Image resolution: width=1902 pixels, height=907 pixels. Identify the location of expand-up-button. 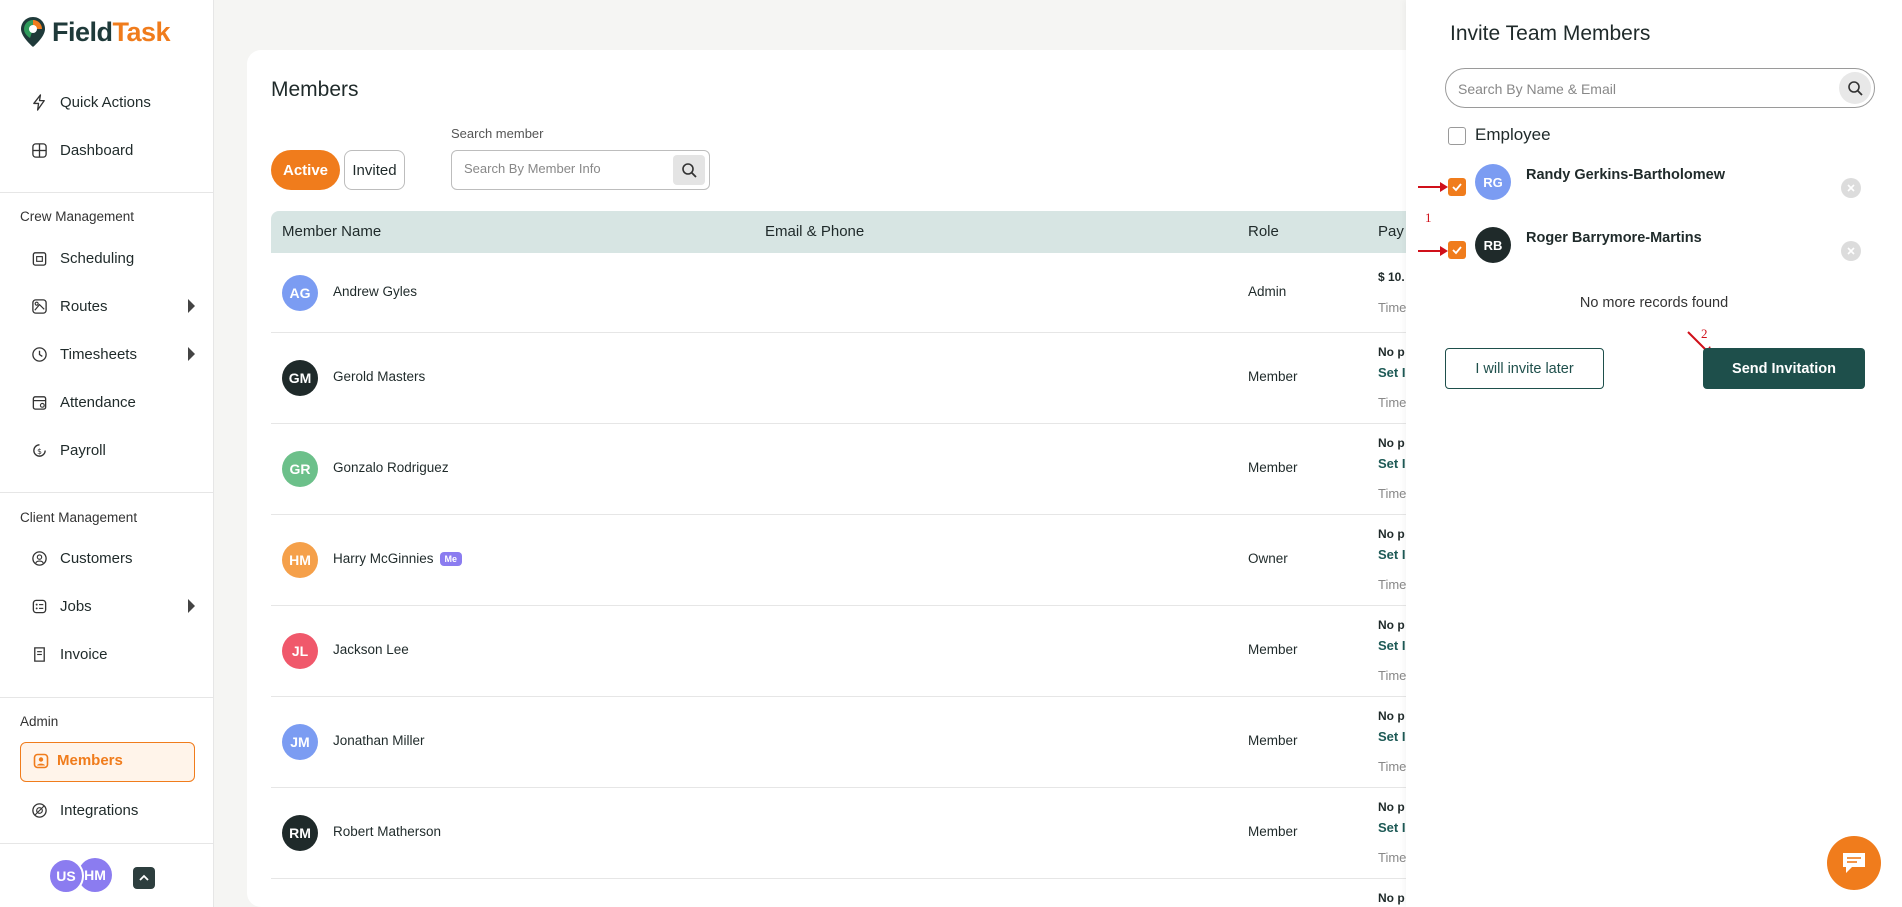
(144, 878).